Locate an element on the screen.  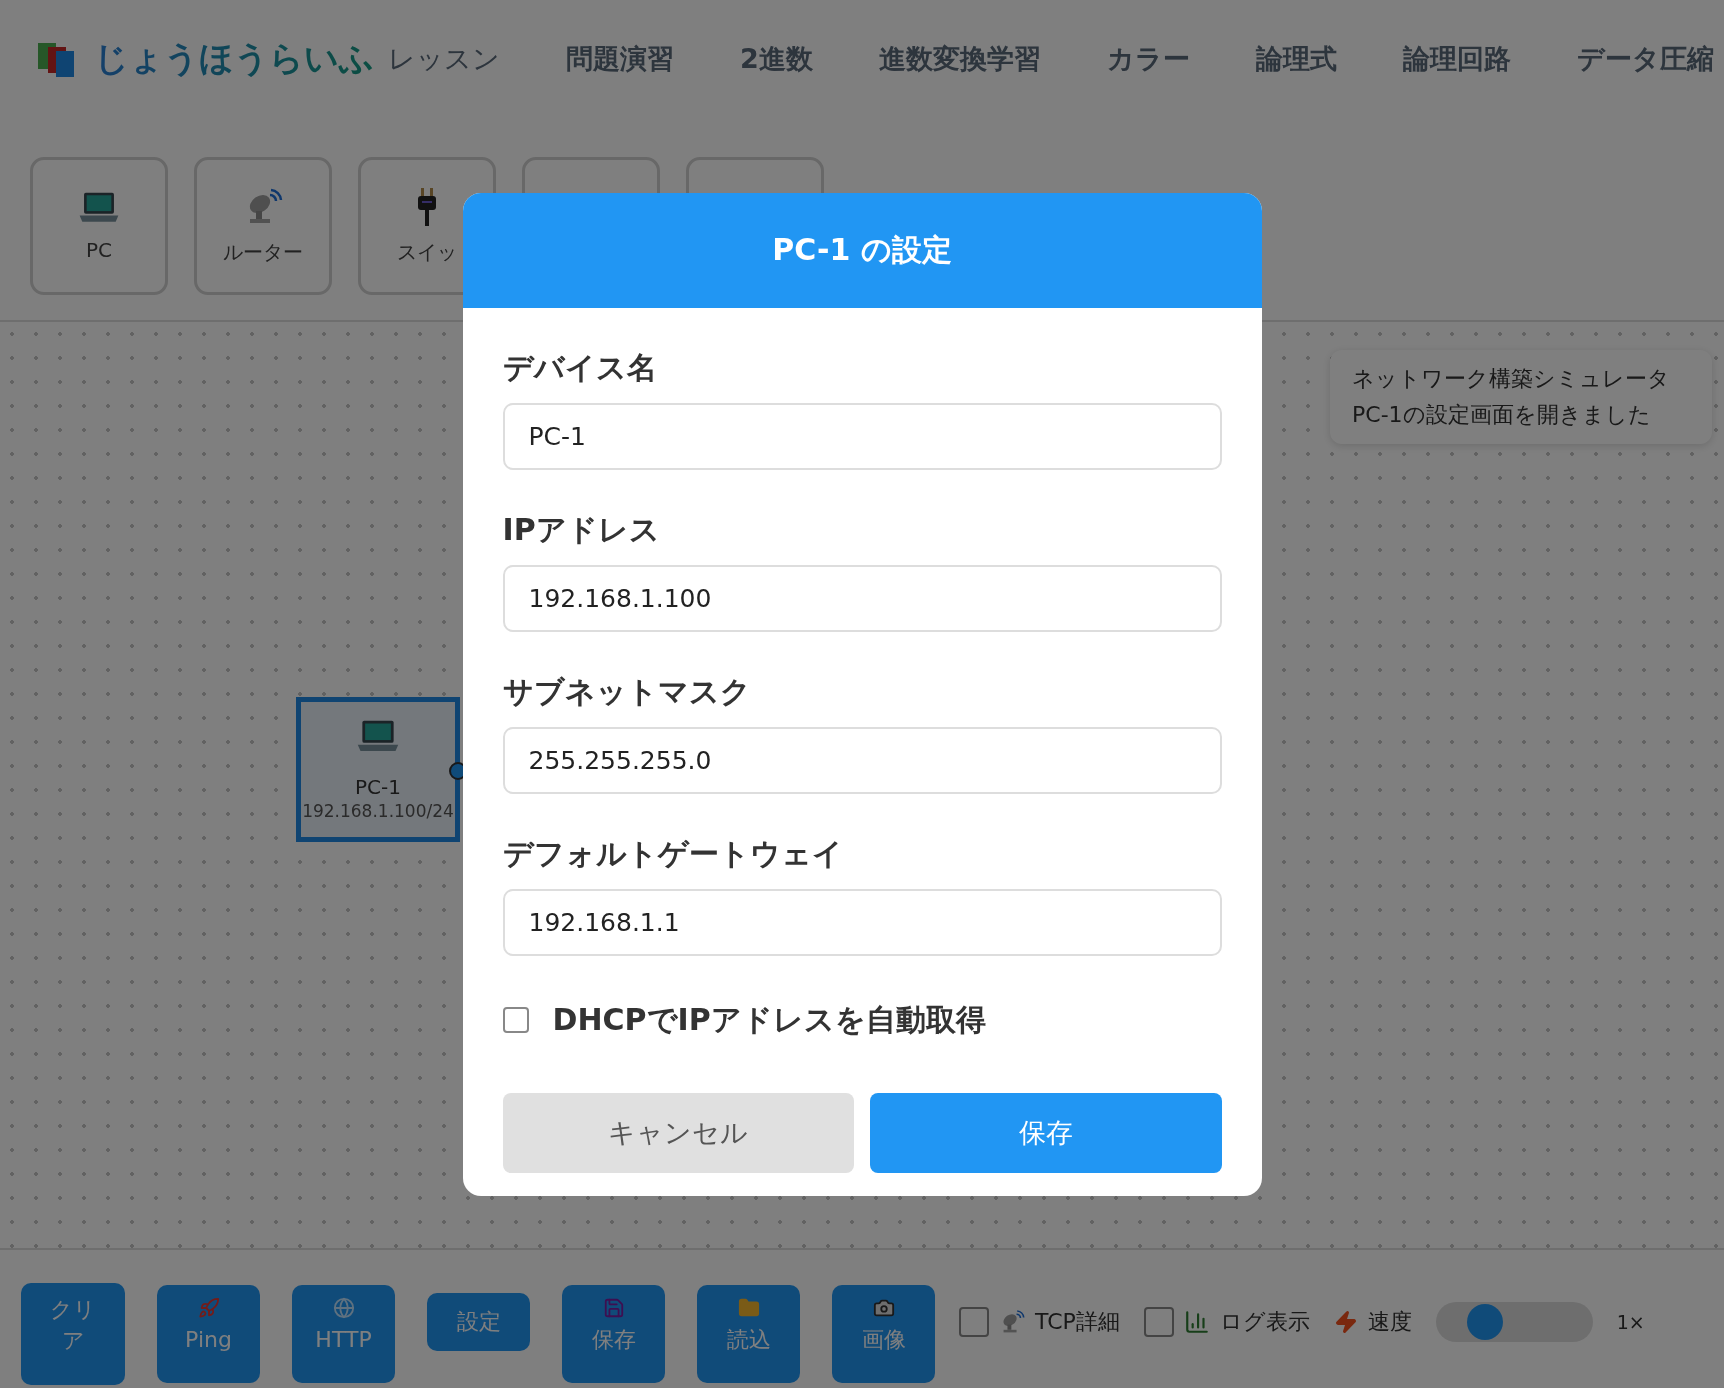
bar-chart-icon is located at coordinates (1196, 1322).